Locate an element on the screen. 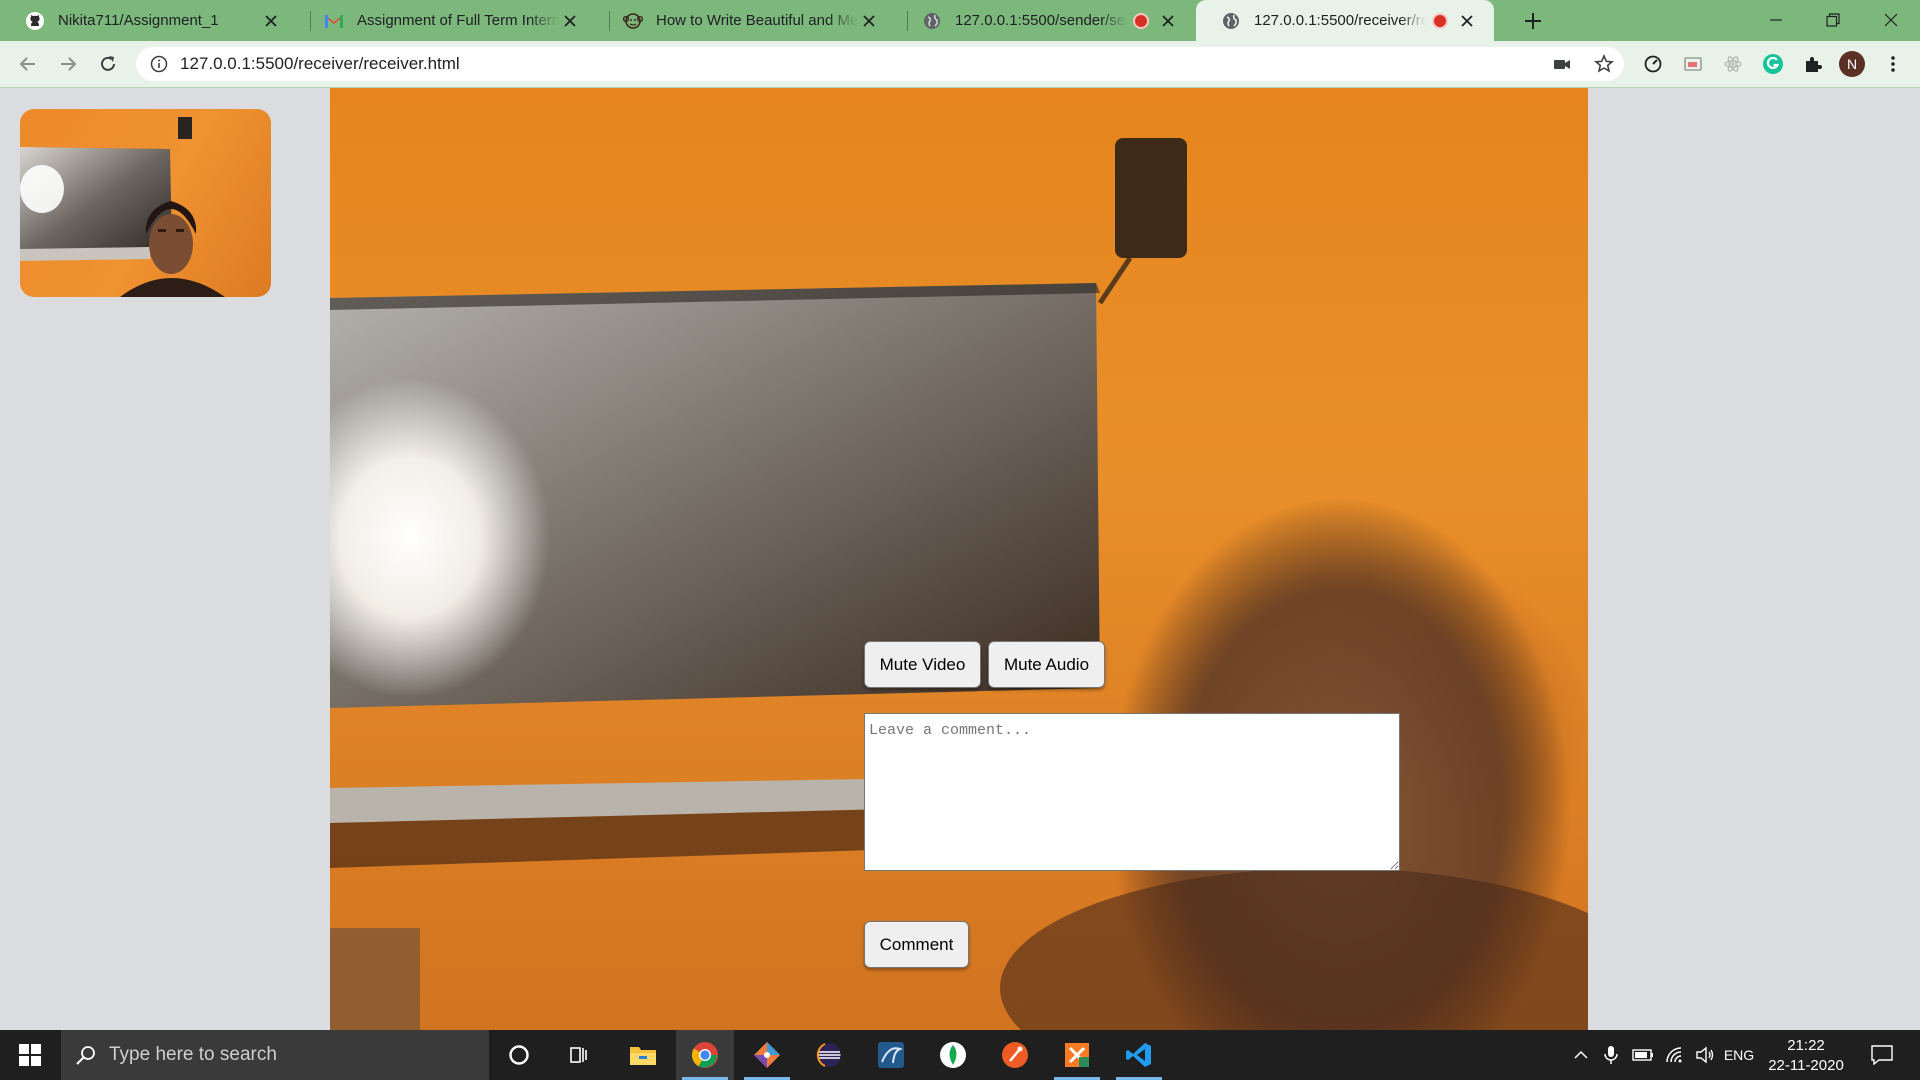  restore-button is located at coordinates (1833, 20).